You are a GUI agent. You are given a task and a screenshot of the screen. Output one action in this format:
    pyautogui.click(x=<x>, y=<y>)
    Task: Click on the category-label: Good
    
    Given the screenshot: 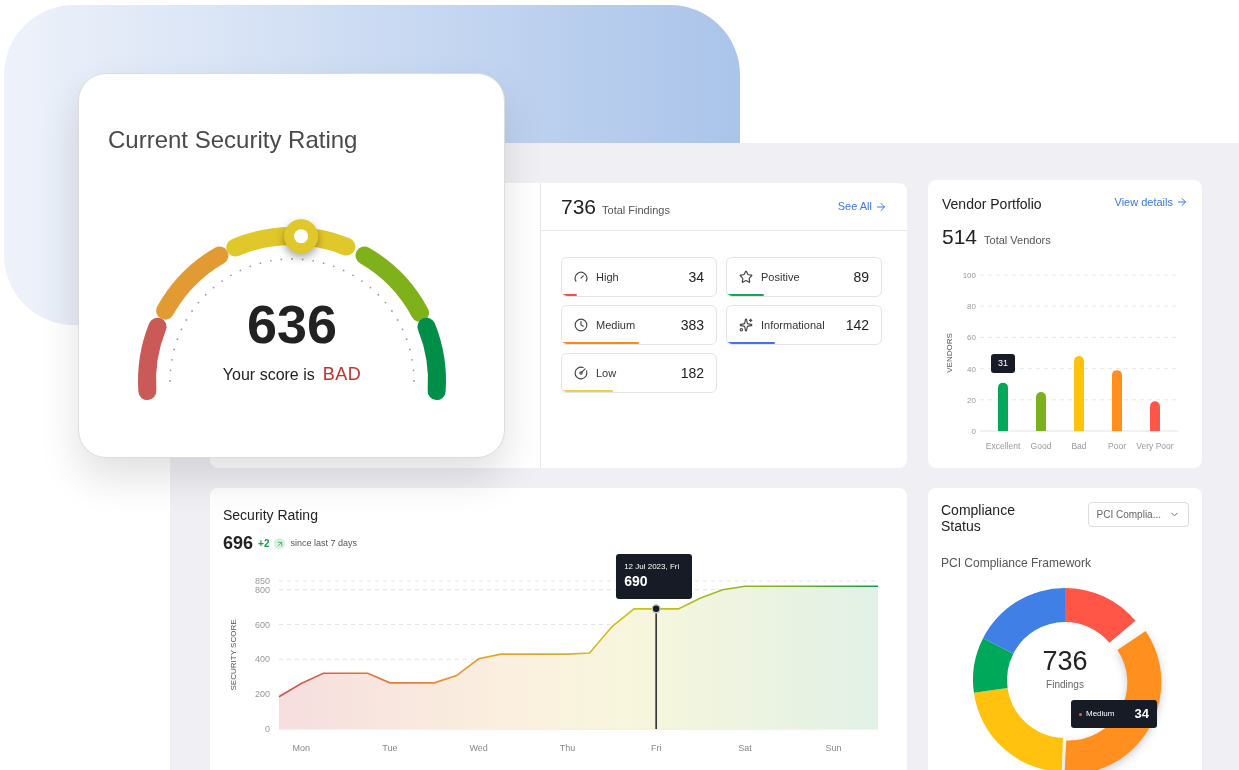 What is the action you would take?
    pyautogui.click(x=1041, y=445)
    